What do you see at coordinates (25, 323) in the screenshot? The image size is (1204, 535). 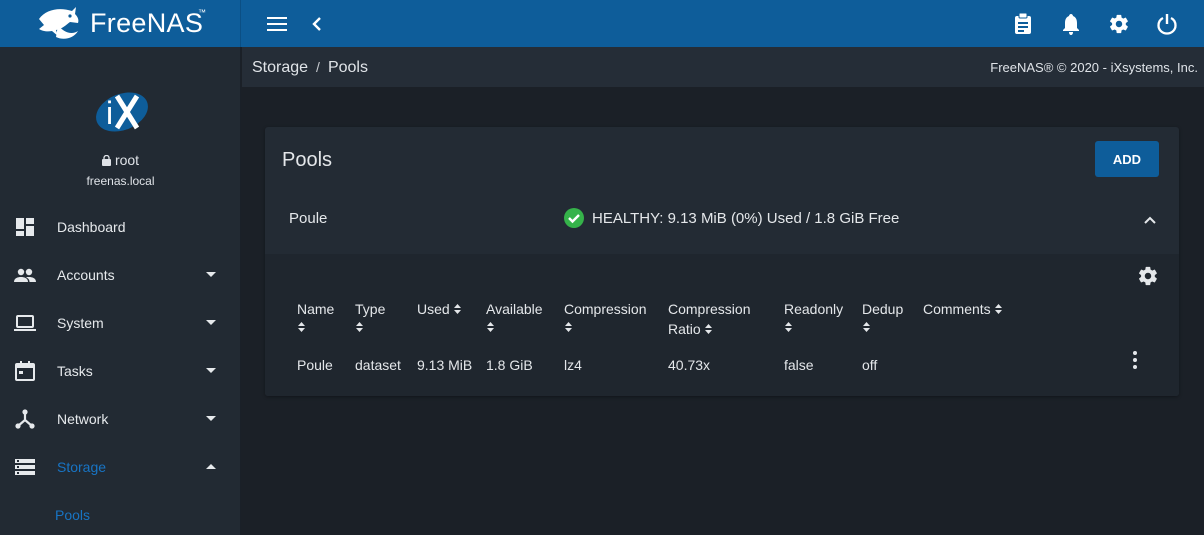 I see `laptop-icon` at bounding box center [25, 323].